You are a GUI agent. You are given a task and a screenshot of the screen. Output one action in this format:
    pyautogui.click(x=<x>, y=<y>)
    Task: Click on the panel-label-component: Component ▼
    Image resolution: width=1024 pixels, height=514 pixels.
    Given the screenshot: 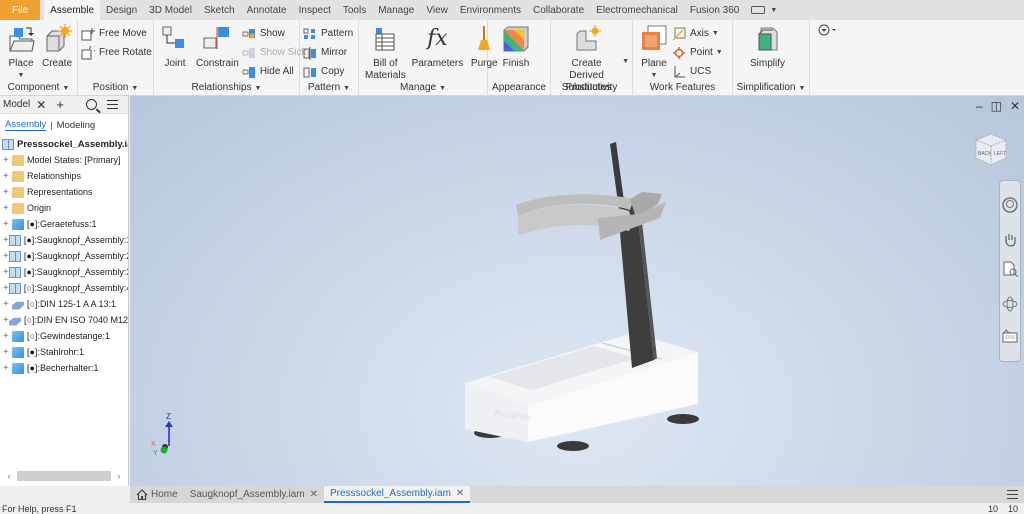 What is the action you would take?
    pyautogui.click(x=38, y=88)
    